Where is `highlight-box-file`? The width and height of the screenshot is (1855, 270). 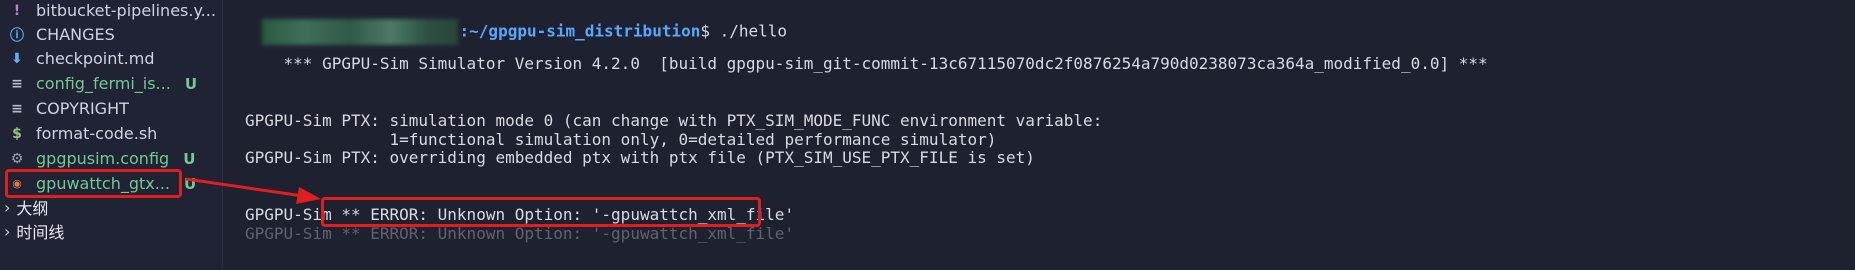 highlight-box-file is located at coordinates (93, 183).